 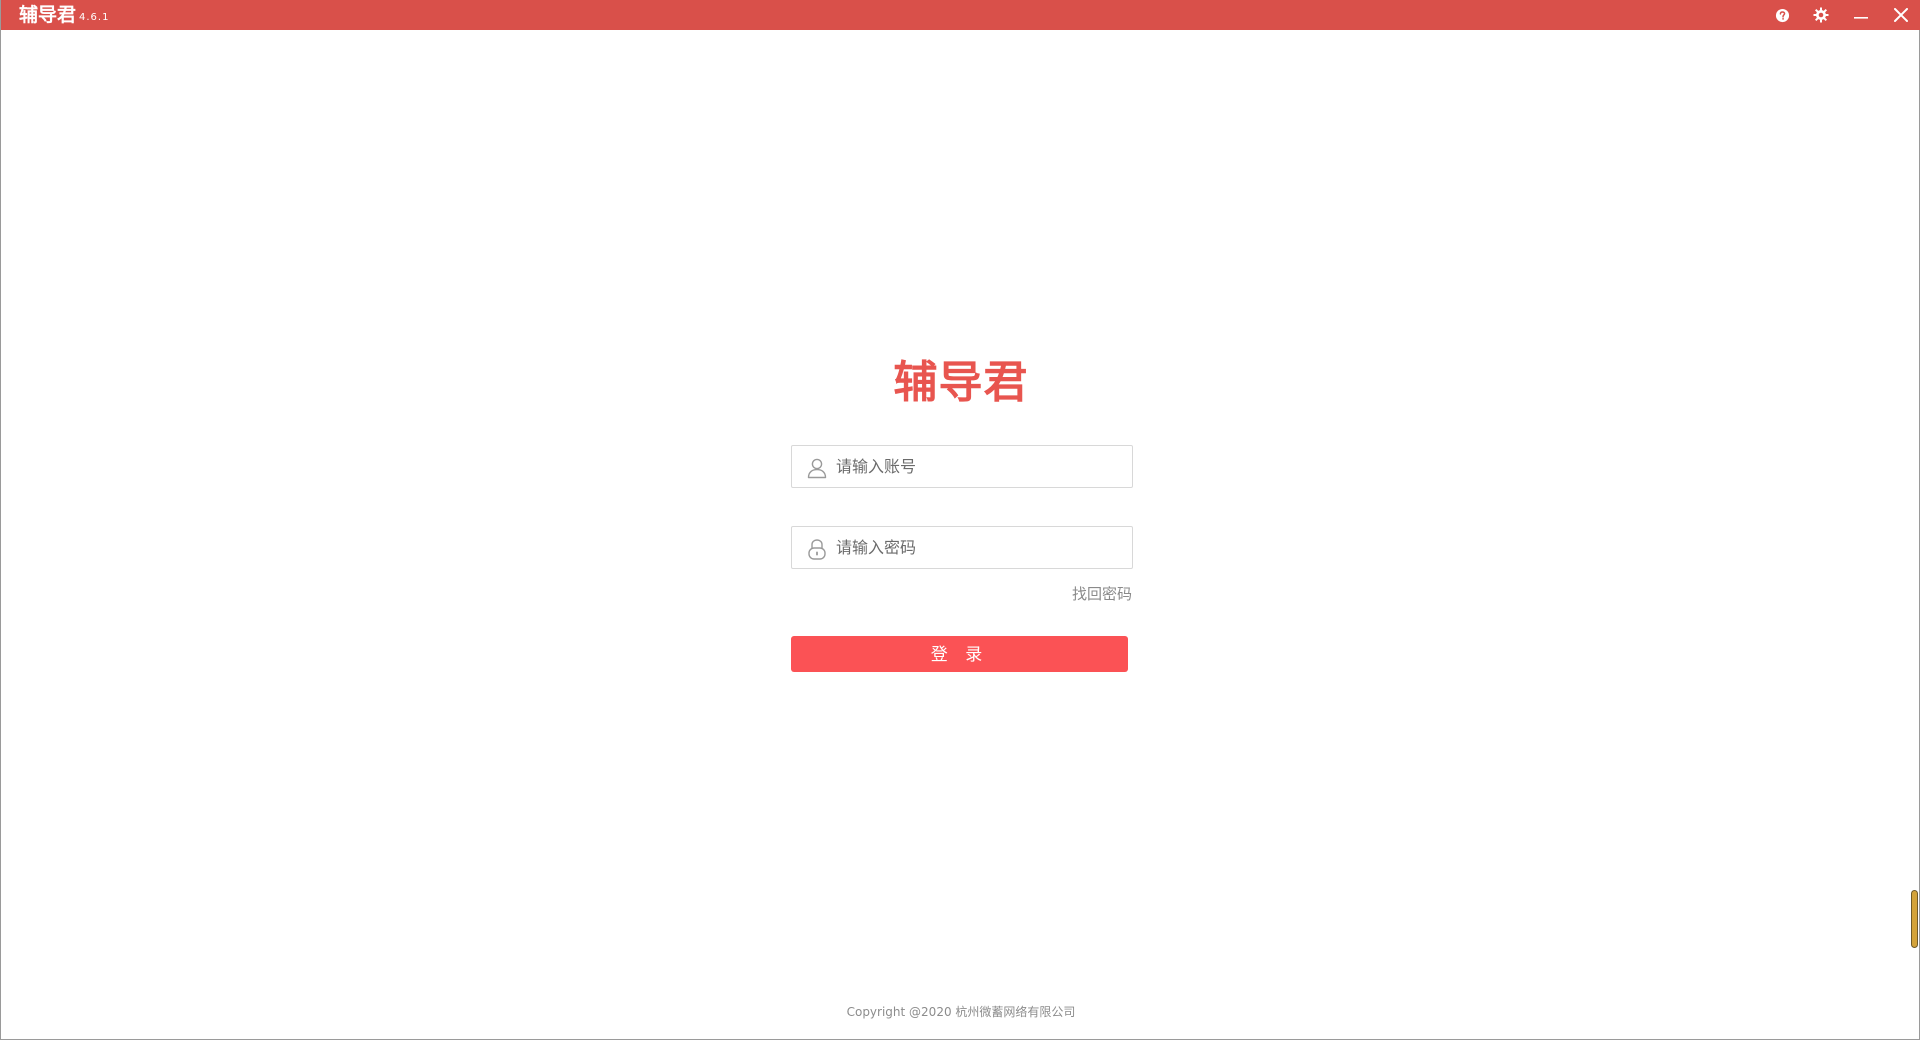 What do you see at coordinates (960, 15) in the screenshot?
I see `title-bar: 辅导君 4.6.1` at bounding box center [960, 15].